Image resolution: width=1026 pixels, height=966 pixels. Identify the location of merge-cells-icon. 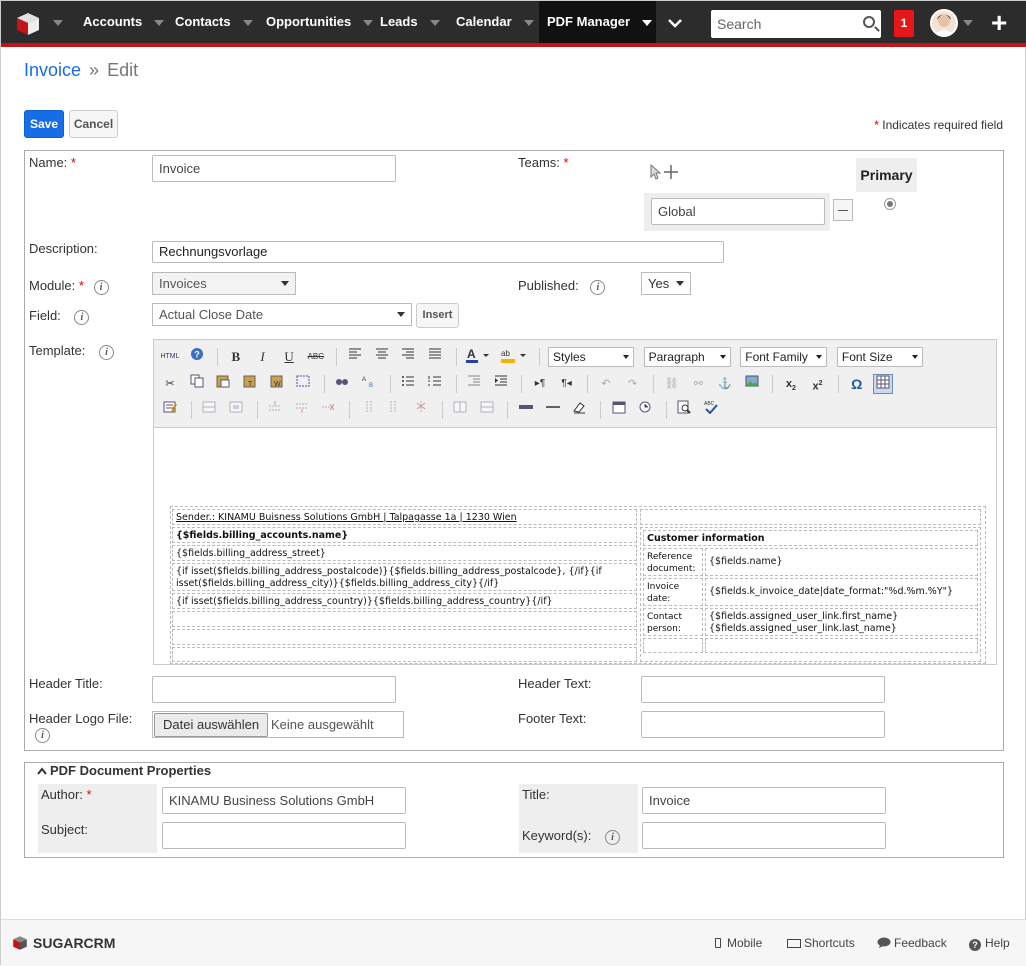
(236, 410).